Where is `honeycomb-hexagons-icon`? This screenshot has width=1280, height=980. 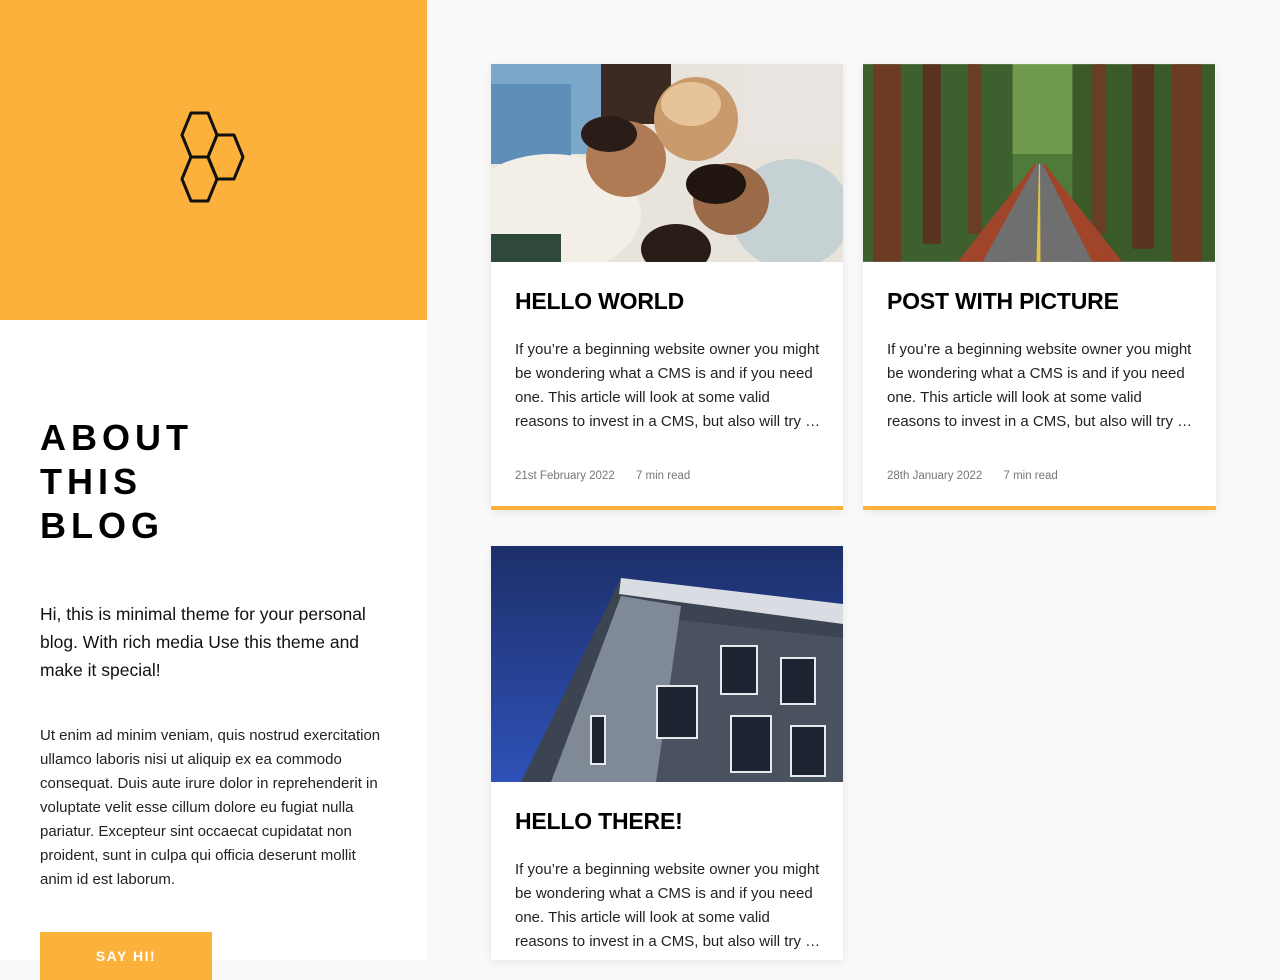 honeycomb-hexagons-icon is located at coordinates (213, 161).